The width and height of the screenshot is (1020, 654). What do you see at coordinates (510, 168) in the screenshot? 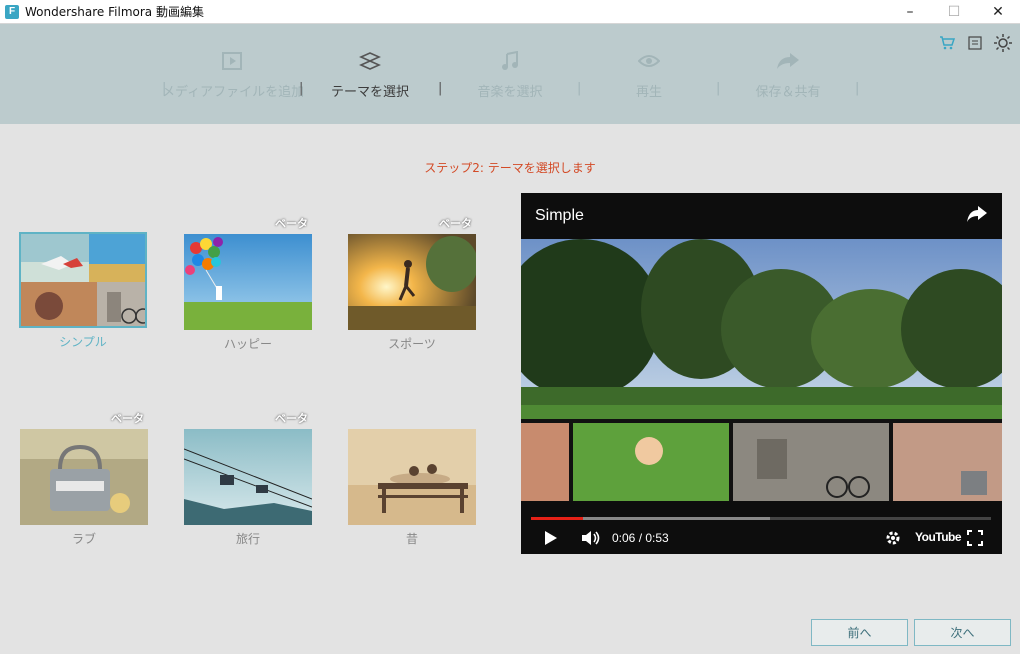
I see `step-instruction: ステップ2: テーマを選択します` at bounding box center [510, 168].